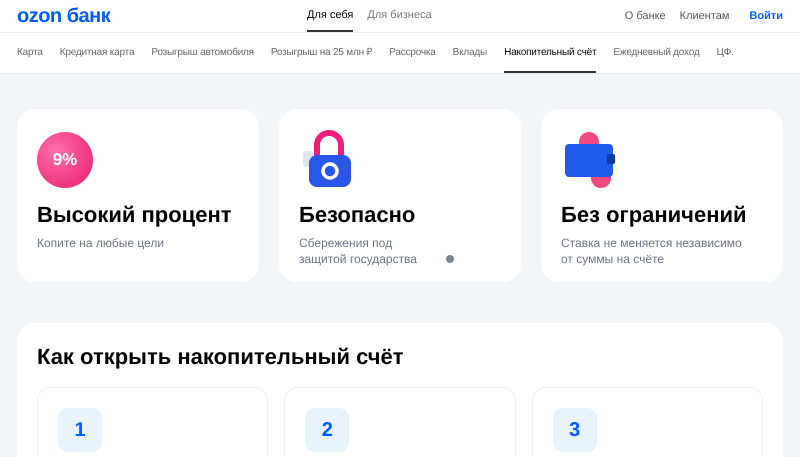 The image size is (800, 457). What do you see at coordinates (450, 259) in the screenshot?
I see `info-icon` at bounding box center [450, 259].